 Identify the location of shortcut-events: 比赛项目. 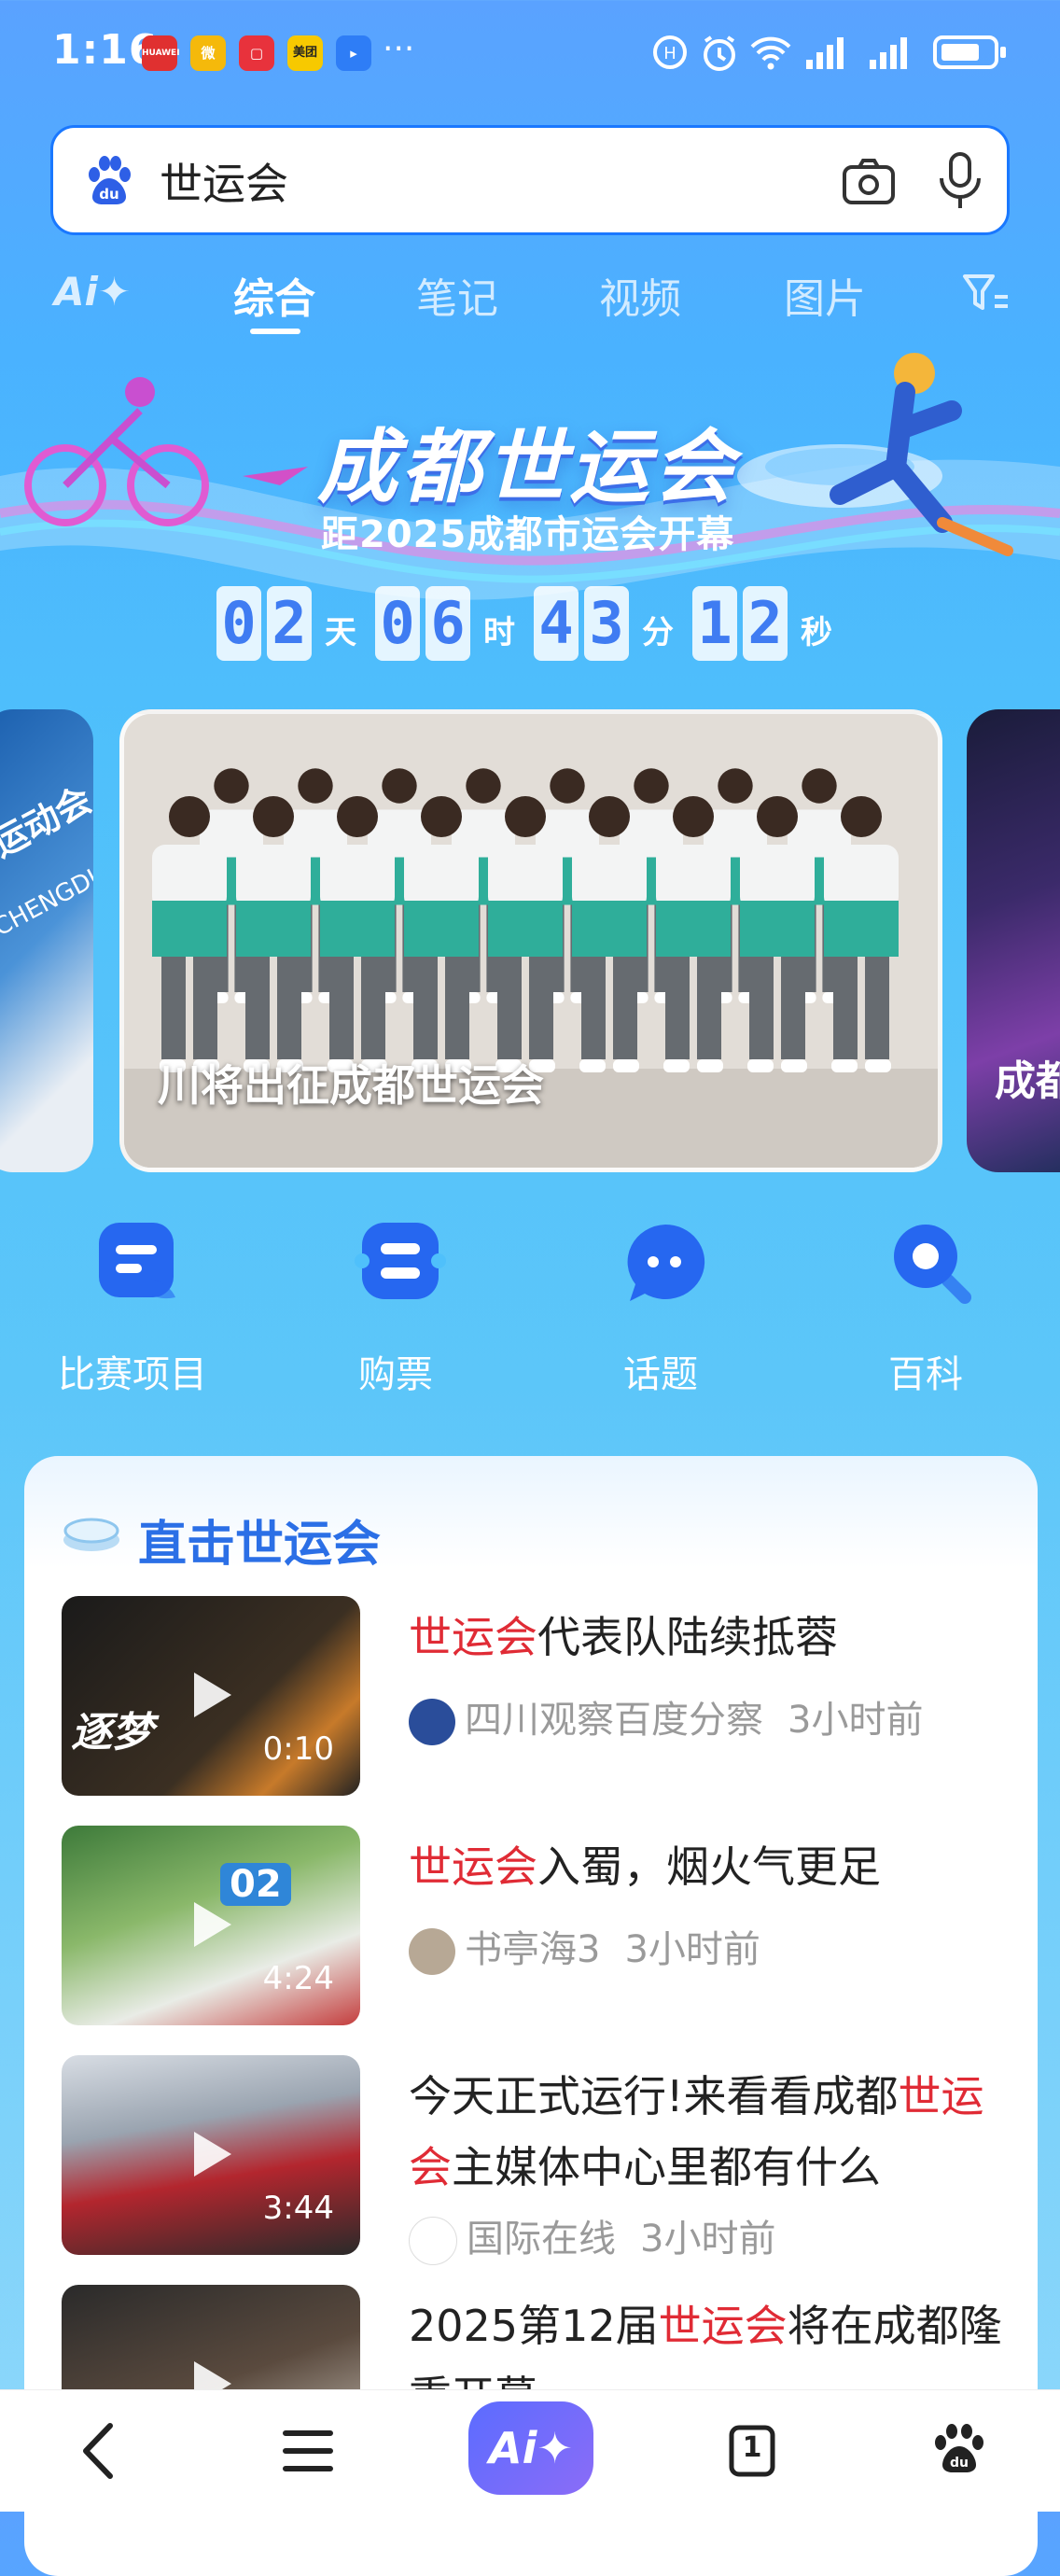
(132, 1306).